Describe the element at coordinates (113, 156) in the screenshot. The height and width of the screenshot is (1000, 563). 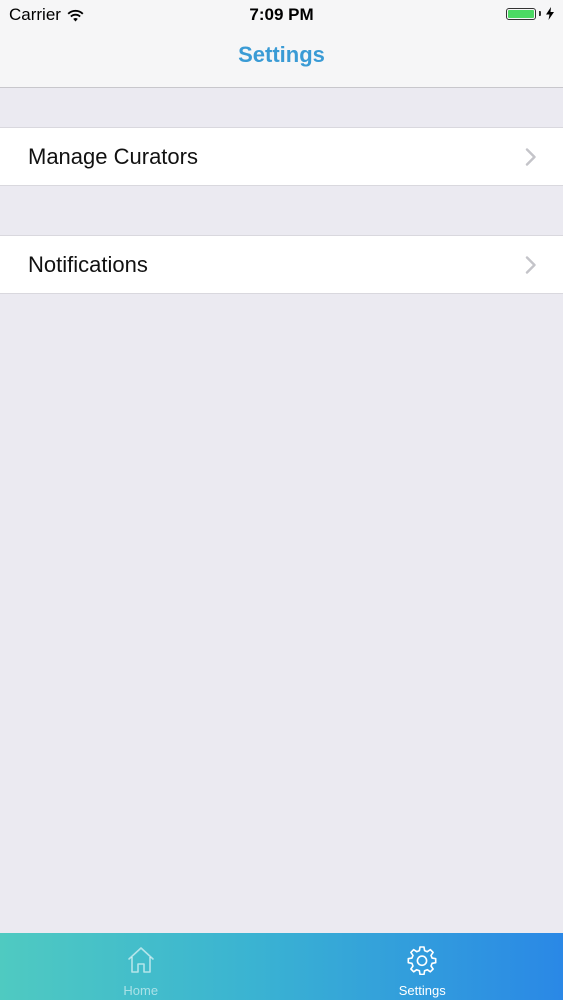
I see `row-label: Manage Curators` at that location.